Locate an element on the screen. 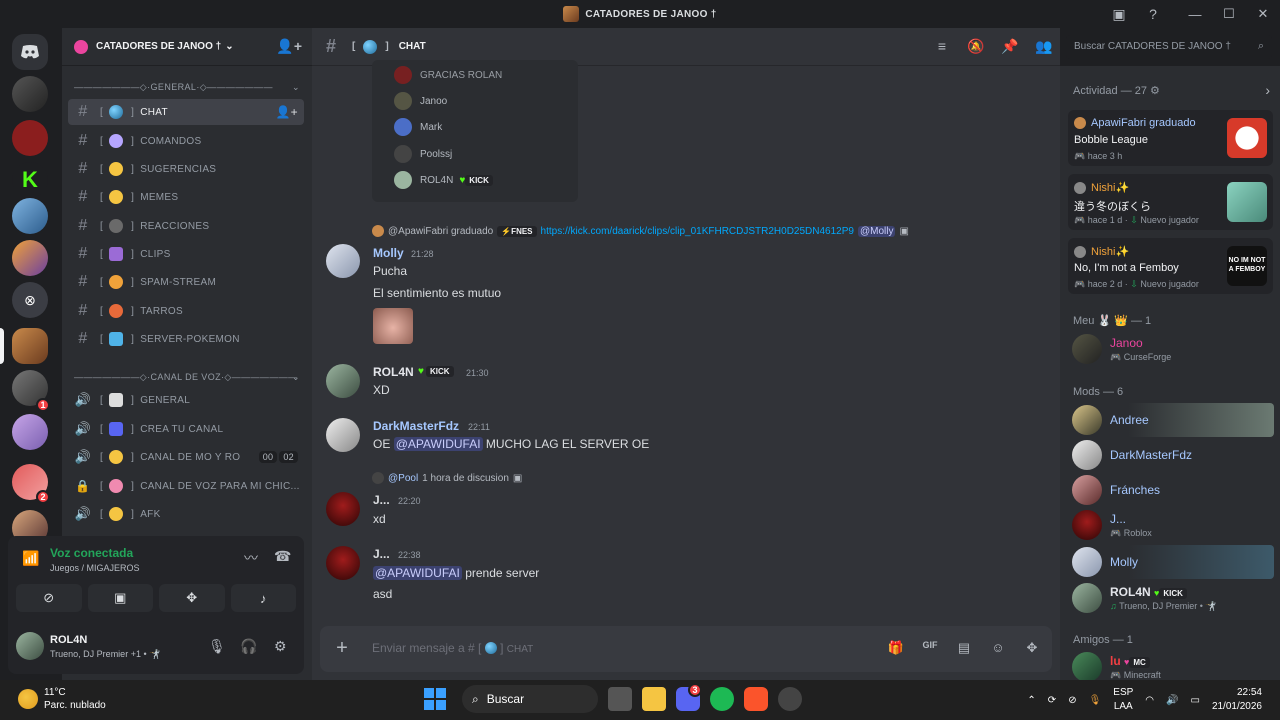  mention: @Molly is located at coordinates (876, 231).